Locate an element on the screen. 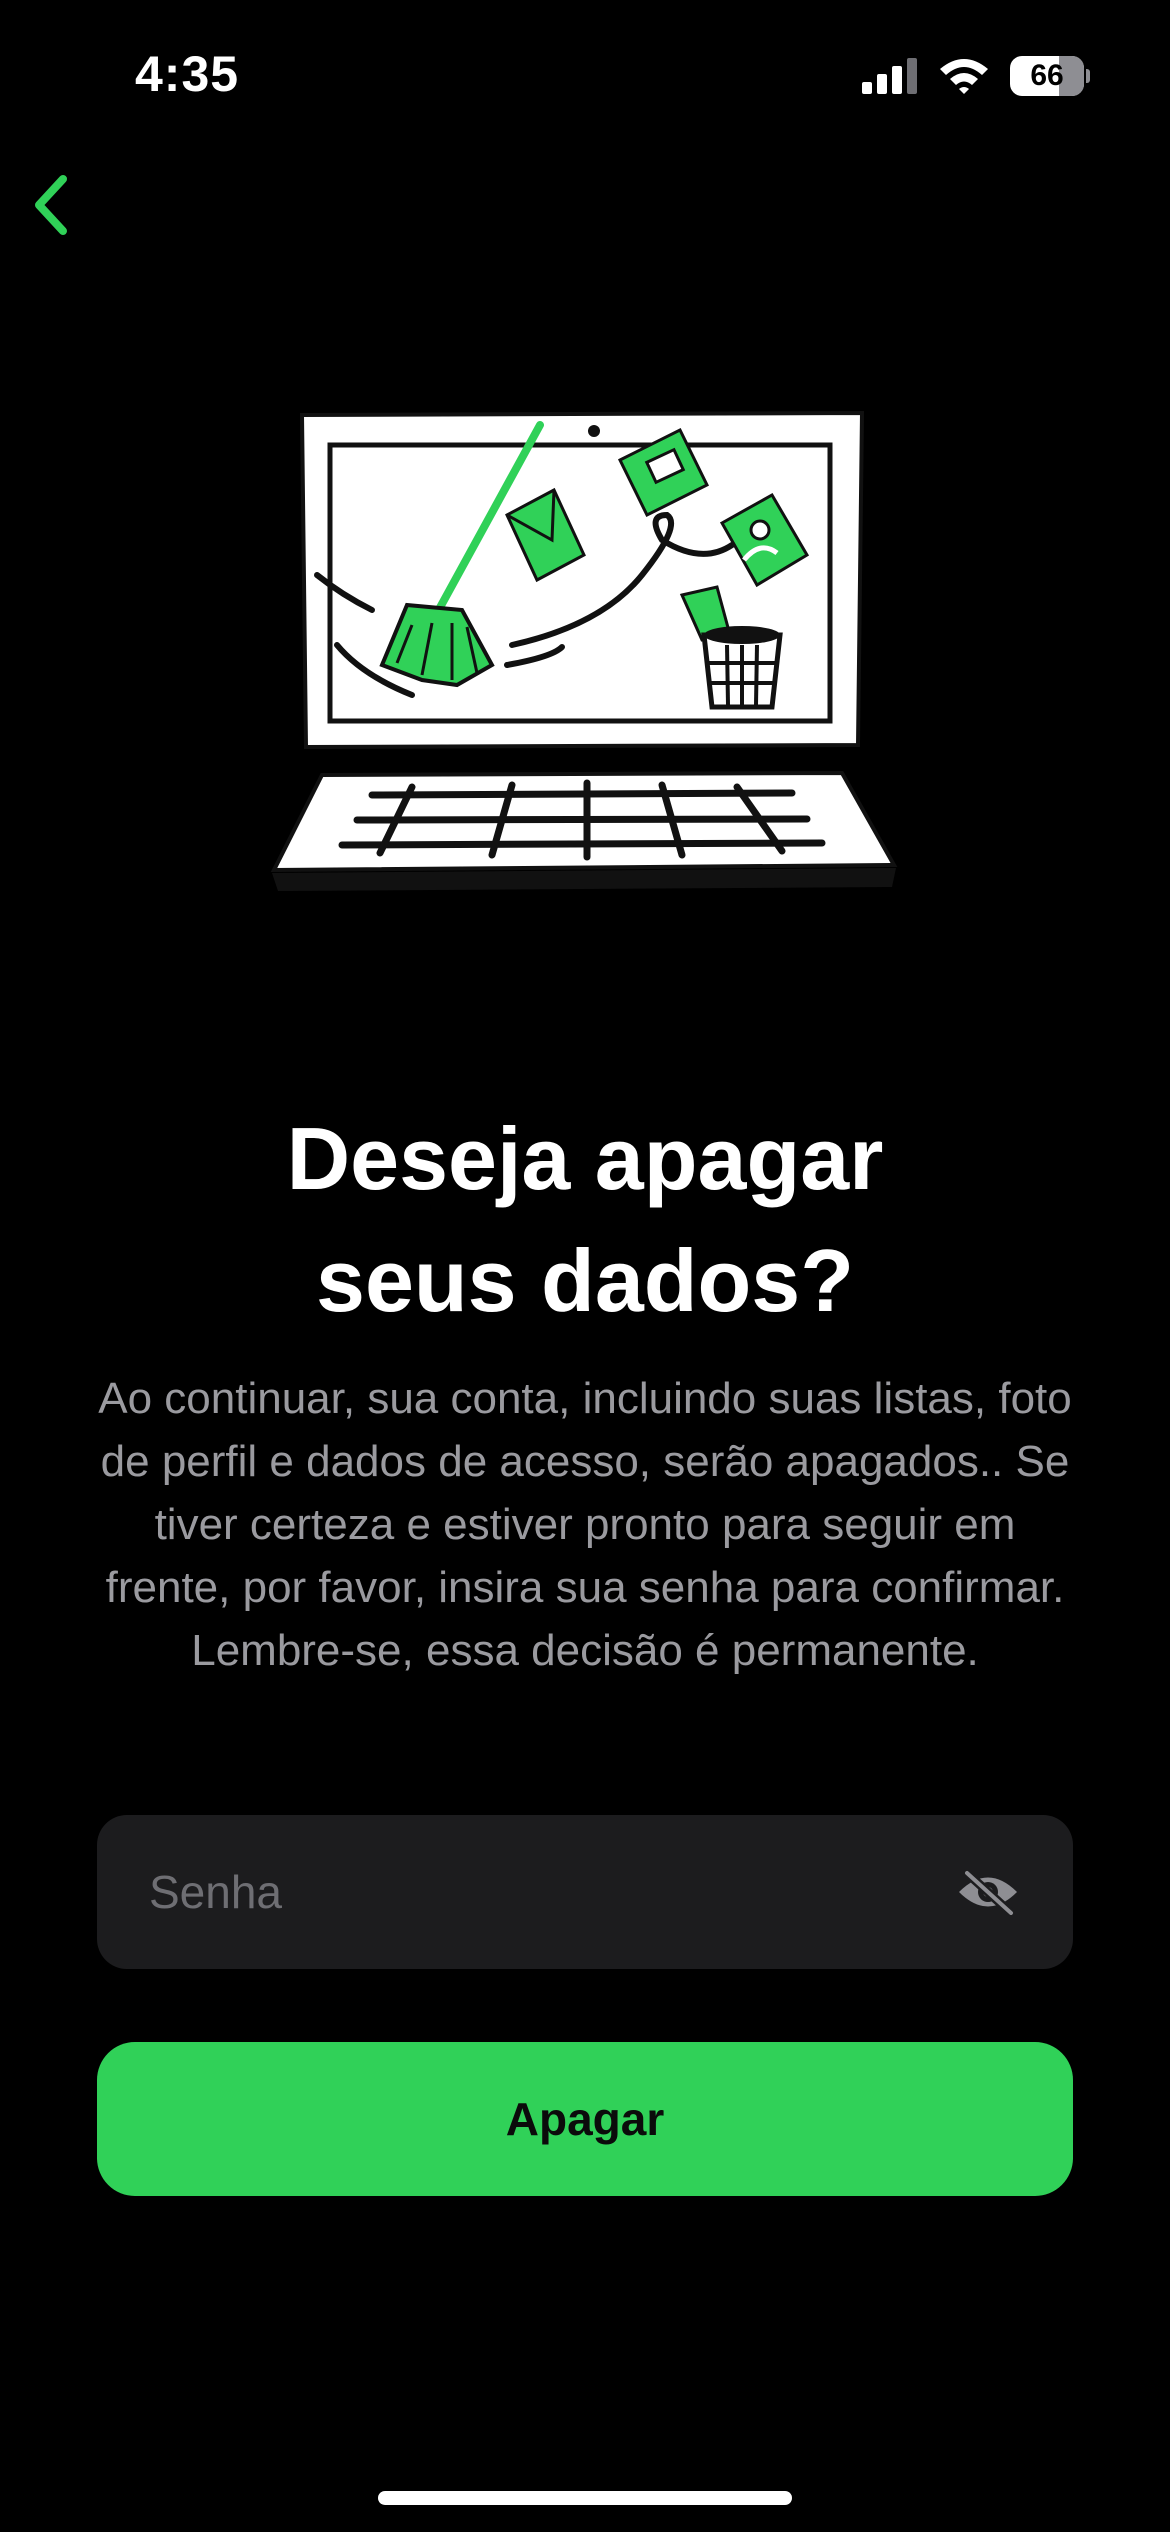 The width and height of the screenshot is (1170, 2532). wifi-icon is located at coordinates (964, 76).